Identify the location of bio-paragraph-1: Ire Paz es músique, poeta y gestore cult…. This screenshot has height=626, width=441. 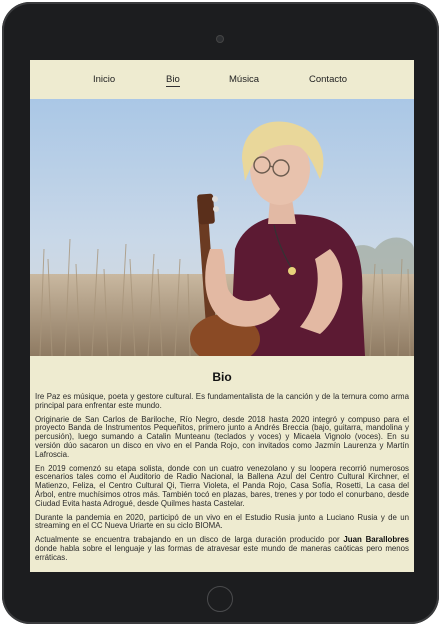
(222, 401).